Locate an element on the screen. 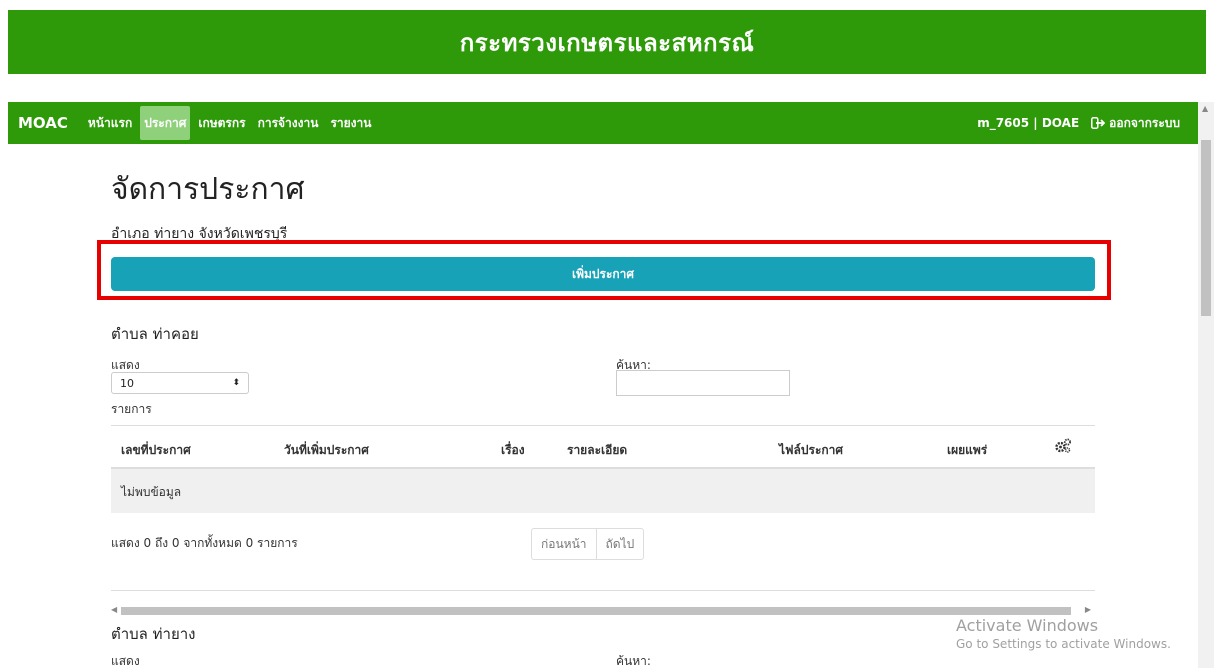 This screenshot has height=668, width=1214. col-date-added: วันที่เพิ่มประกาศ is located at coordinates (326, 450).